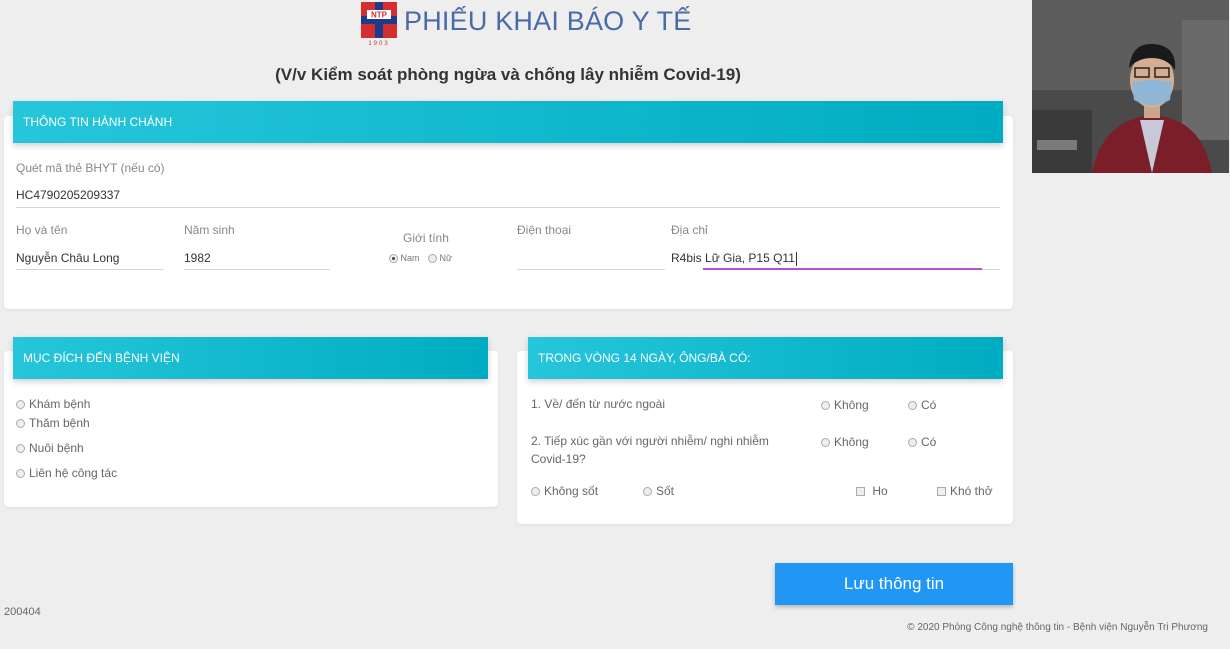 The width and height of the screenshot is (1230, 649). I want to click on address-value: R4bis Lữ Gia, P15 Q11, so click(733, 258).